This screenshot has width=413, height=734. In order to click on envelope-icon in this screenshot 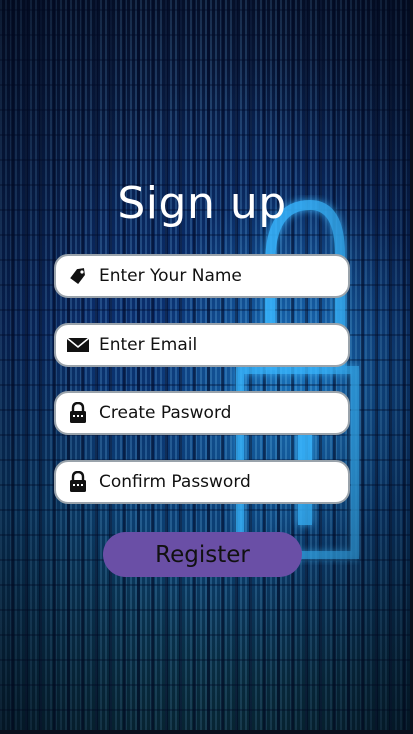, I will do `click(78, 345)`.